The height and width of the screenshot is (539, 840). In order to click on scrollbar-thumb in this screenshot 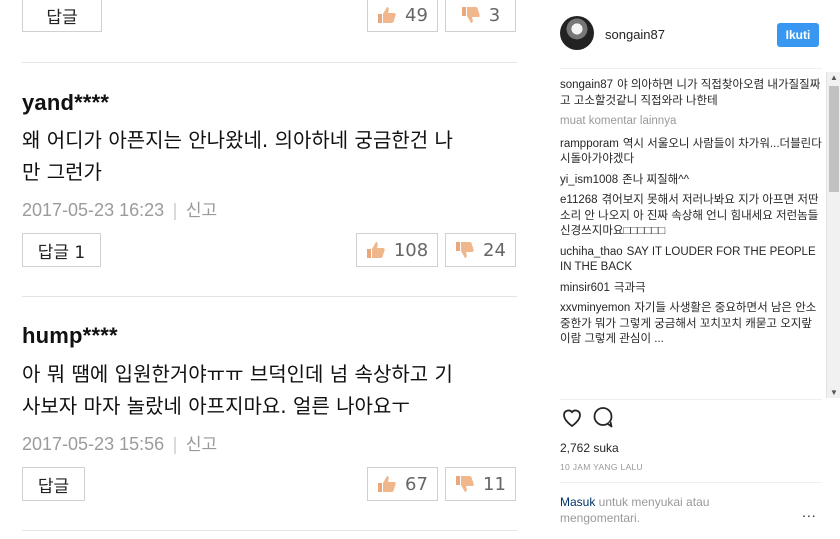, I will do `click(834, 139)`.